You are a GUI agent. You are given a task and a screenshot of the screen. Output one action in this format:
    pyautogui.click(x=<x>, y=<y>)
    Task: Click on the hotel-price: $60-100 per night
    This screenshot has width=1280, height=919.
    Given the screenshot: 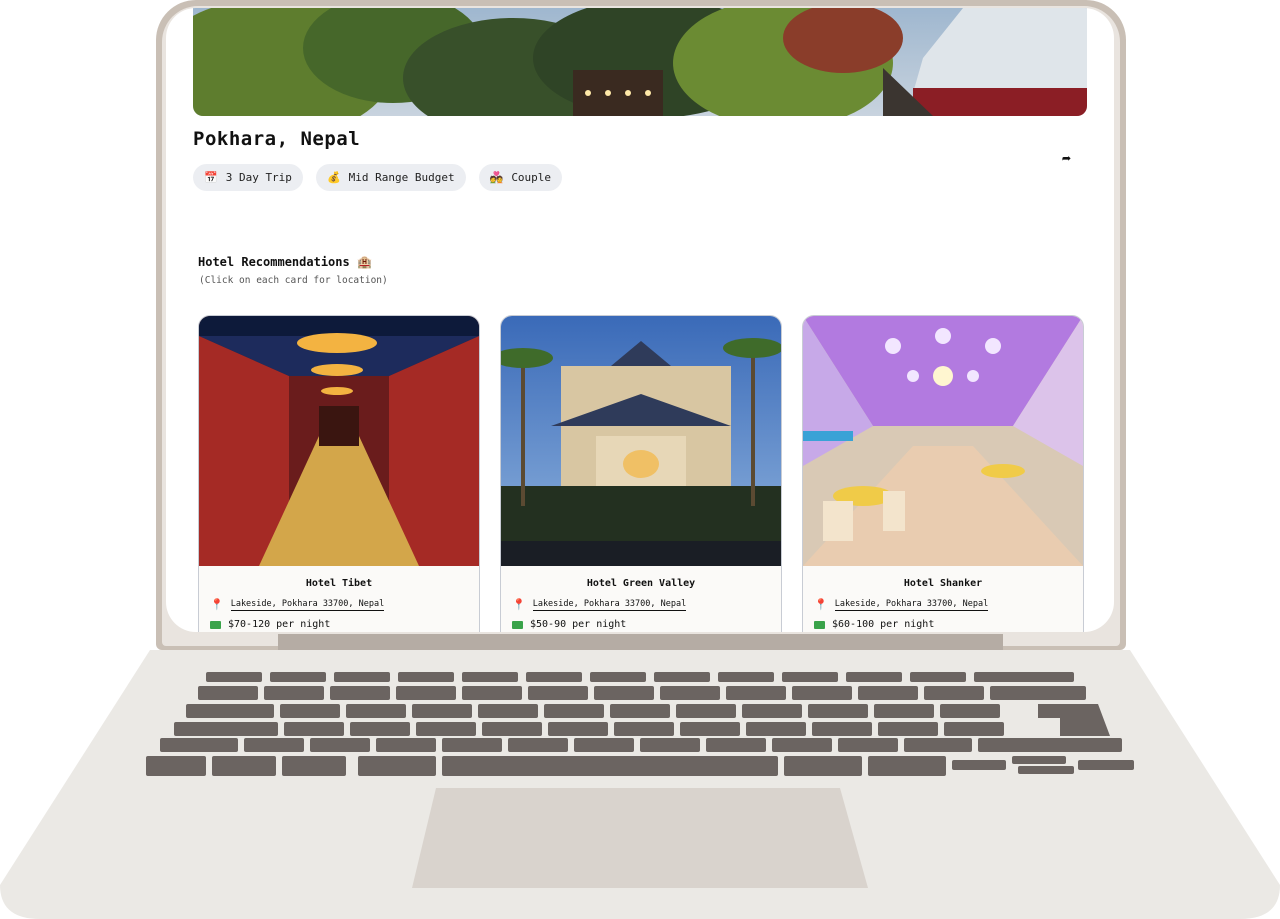 What is the action you would take?
    pyautogui.click(x=883, y=624)
    